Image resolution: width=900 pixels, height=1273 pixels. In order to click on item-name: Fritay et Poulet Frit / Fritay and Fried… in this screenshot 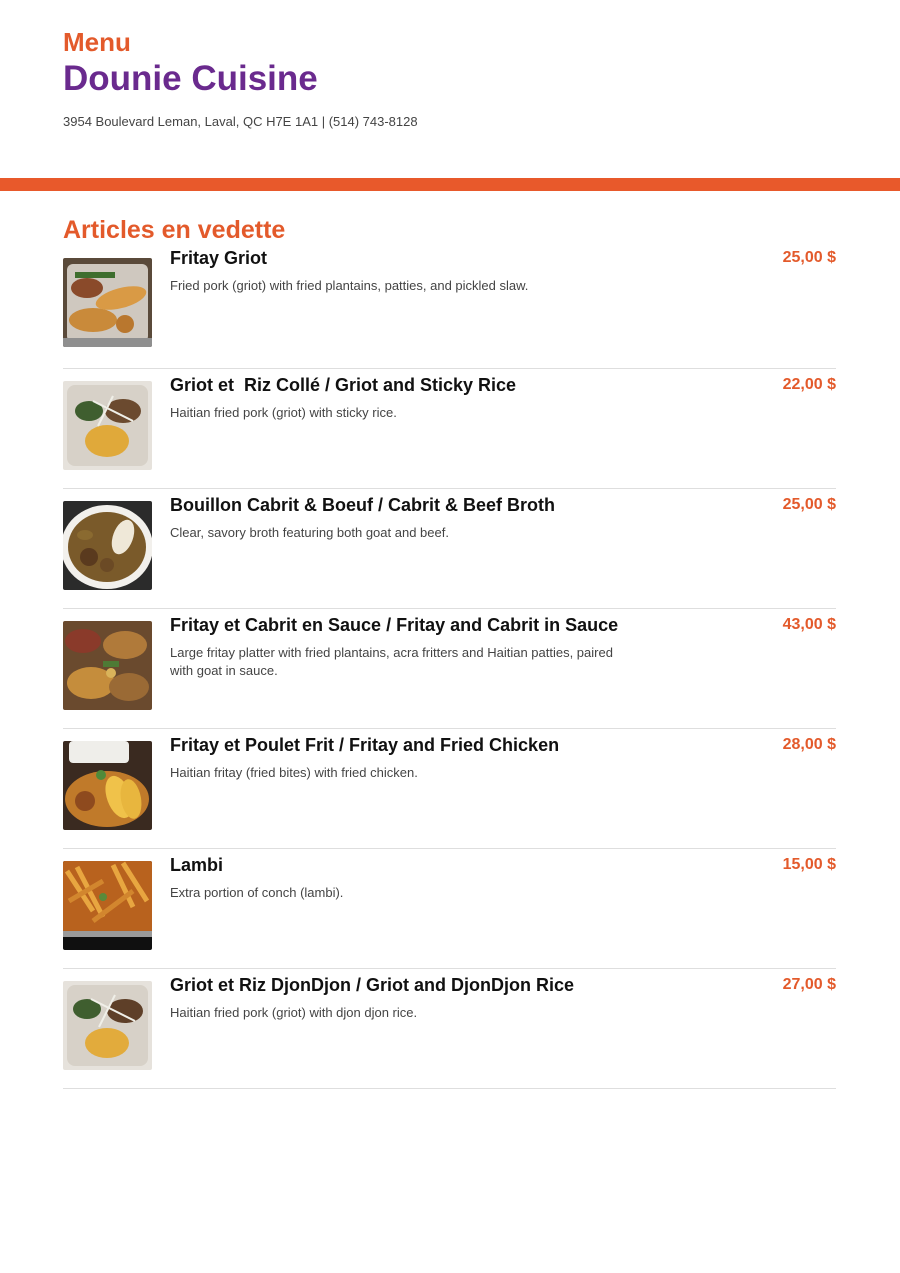, I will do `click(365, 745)`.